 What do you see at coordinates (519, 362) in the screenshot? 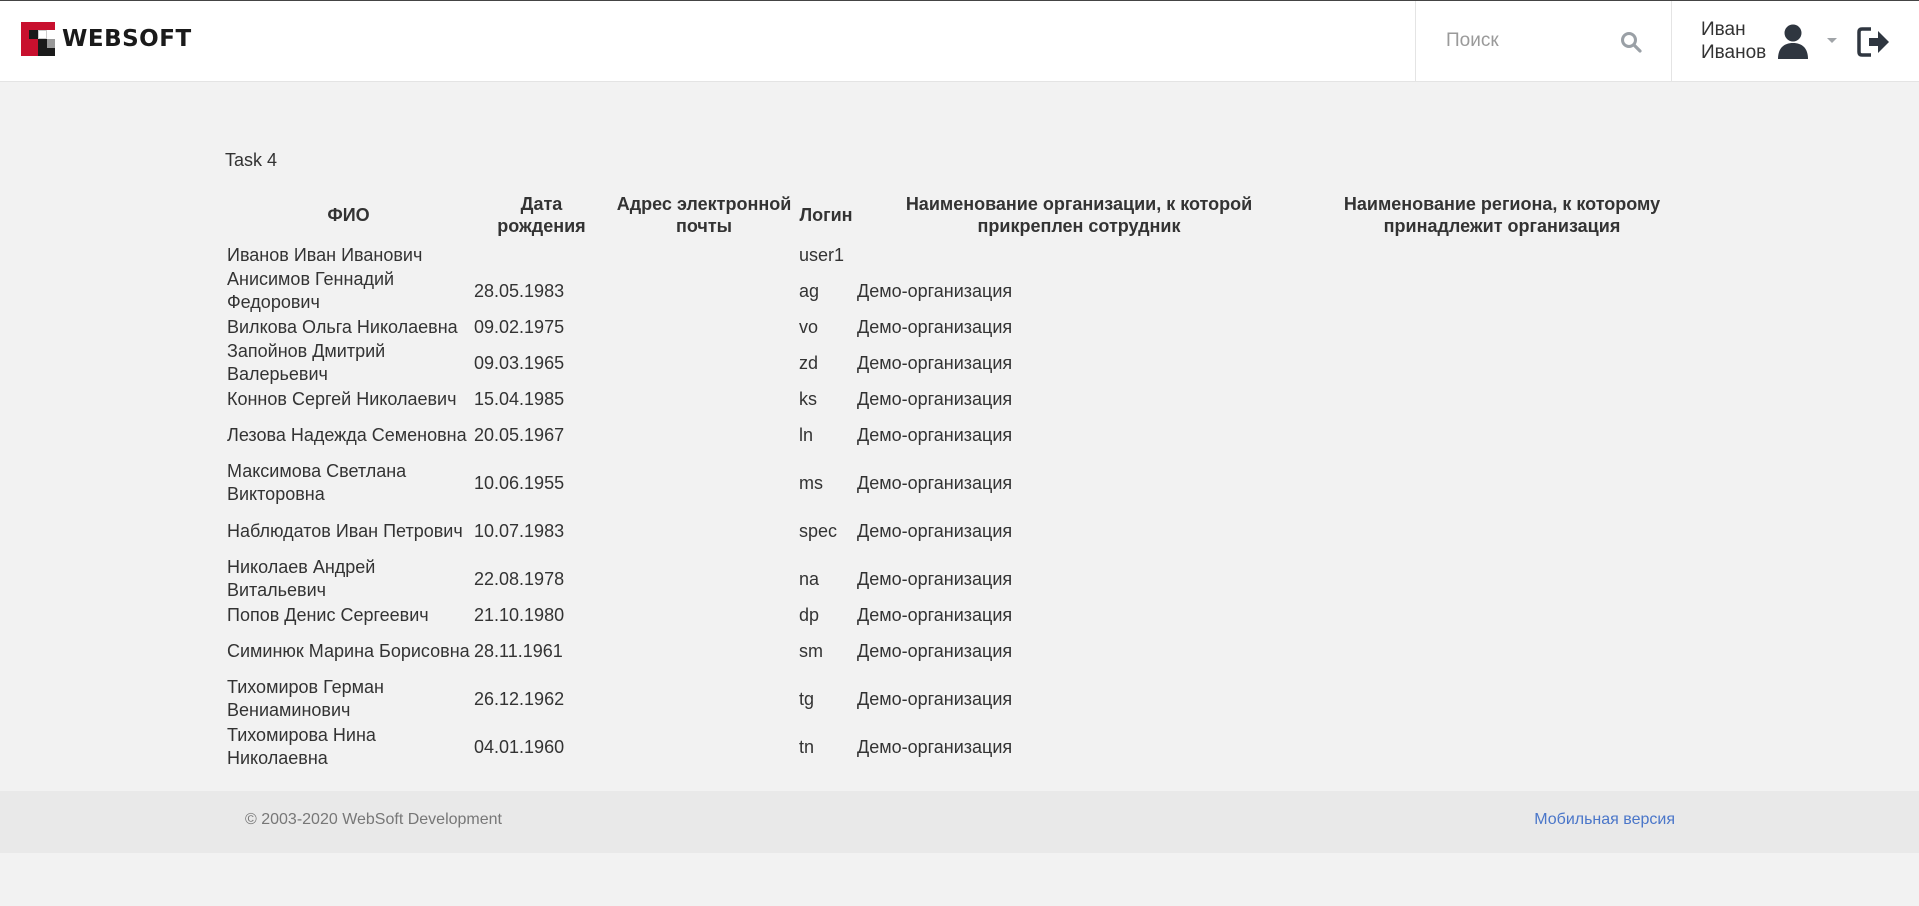
I see `cell-birth-date: 09.03.1965` at bounding box center [519, 362].